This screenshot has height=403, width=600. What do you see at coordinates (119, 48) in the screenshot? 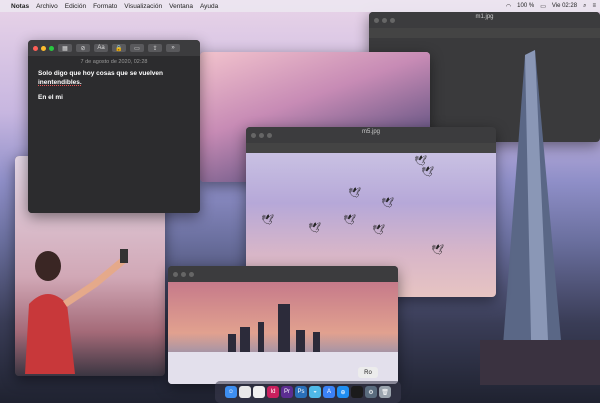
I see `lock-button: 🔒` at bounding box center [119, 48].